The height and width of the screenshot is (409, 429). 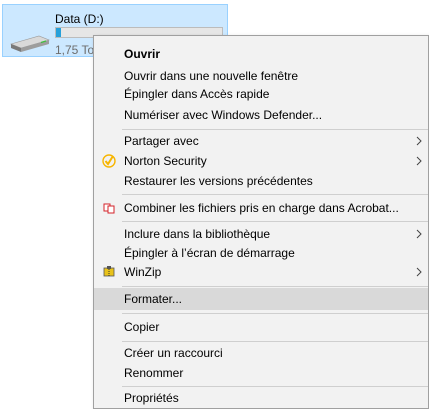 I want to click on menu-item-open-label: Ouvrir, so click(x=142, y=54).